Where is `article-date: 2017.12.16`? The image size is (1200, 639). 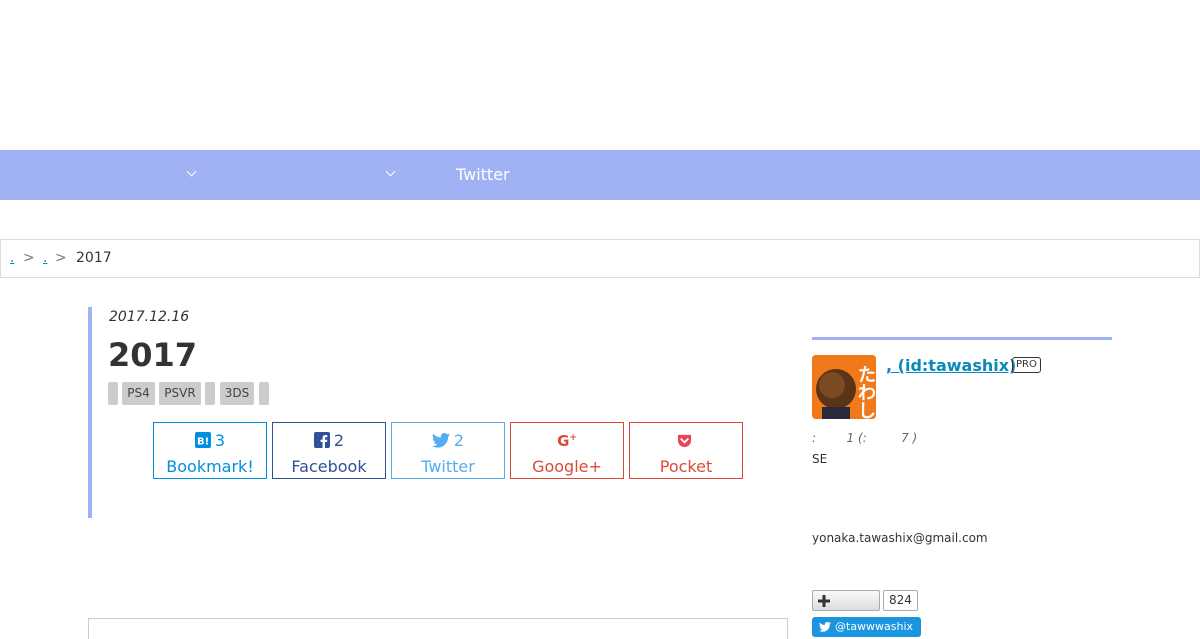
article-date: 2017.12.16 is located at coordinates (149, 317).